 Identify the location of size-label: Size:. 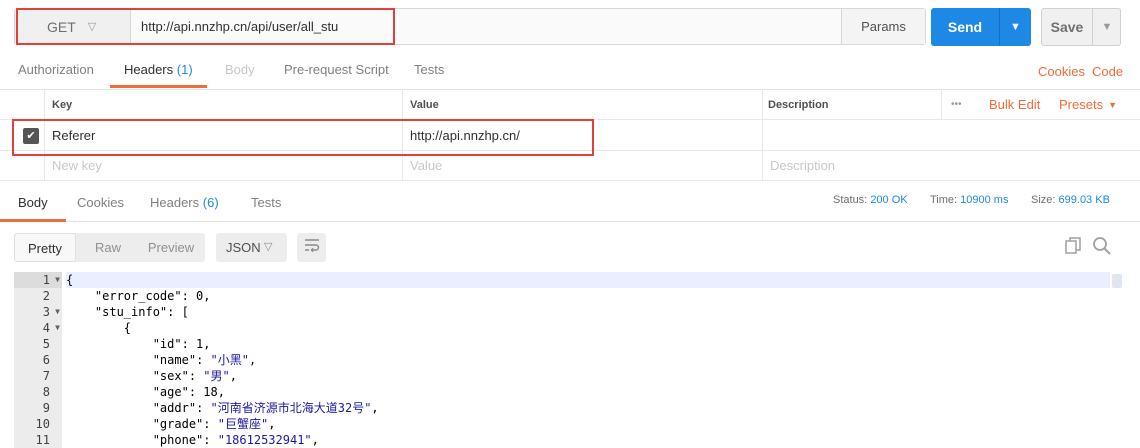
(1043, 200).